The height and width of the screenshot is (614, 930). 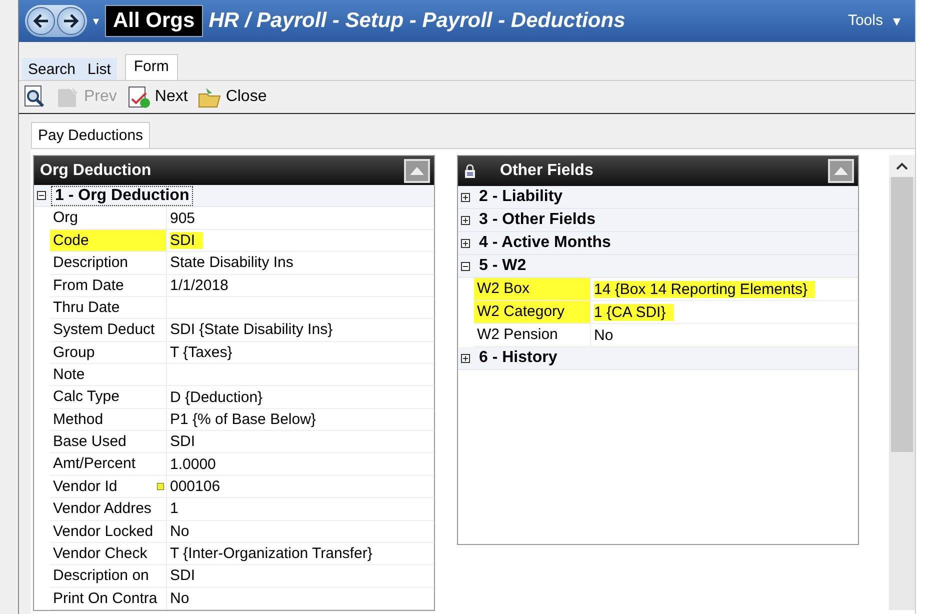 What do you see at coordinates (532, 335) in the screenshot?
I see `field-label: W2 Pension` at bounding box center [532, 335].